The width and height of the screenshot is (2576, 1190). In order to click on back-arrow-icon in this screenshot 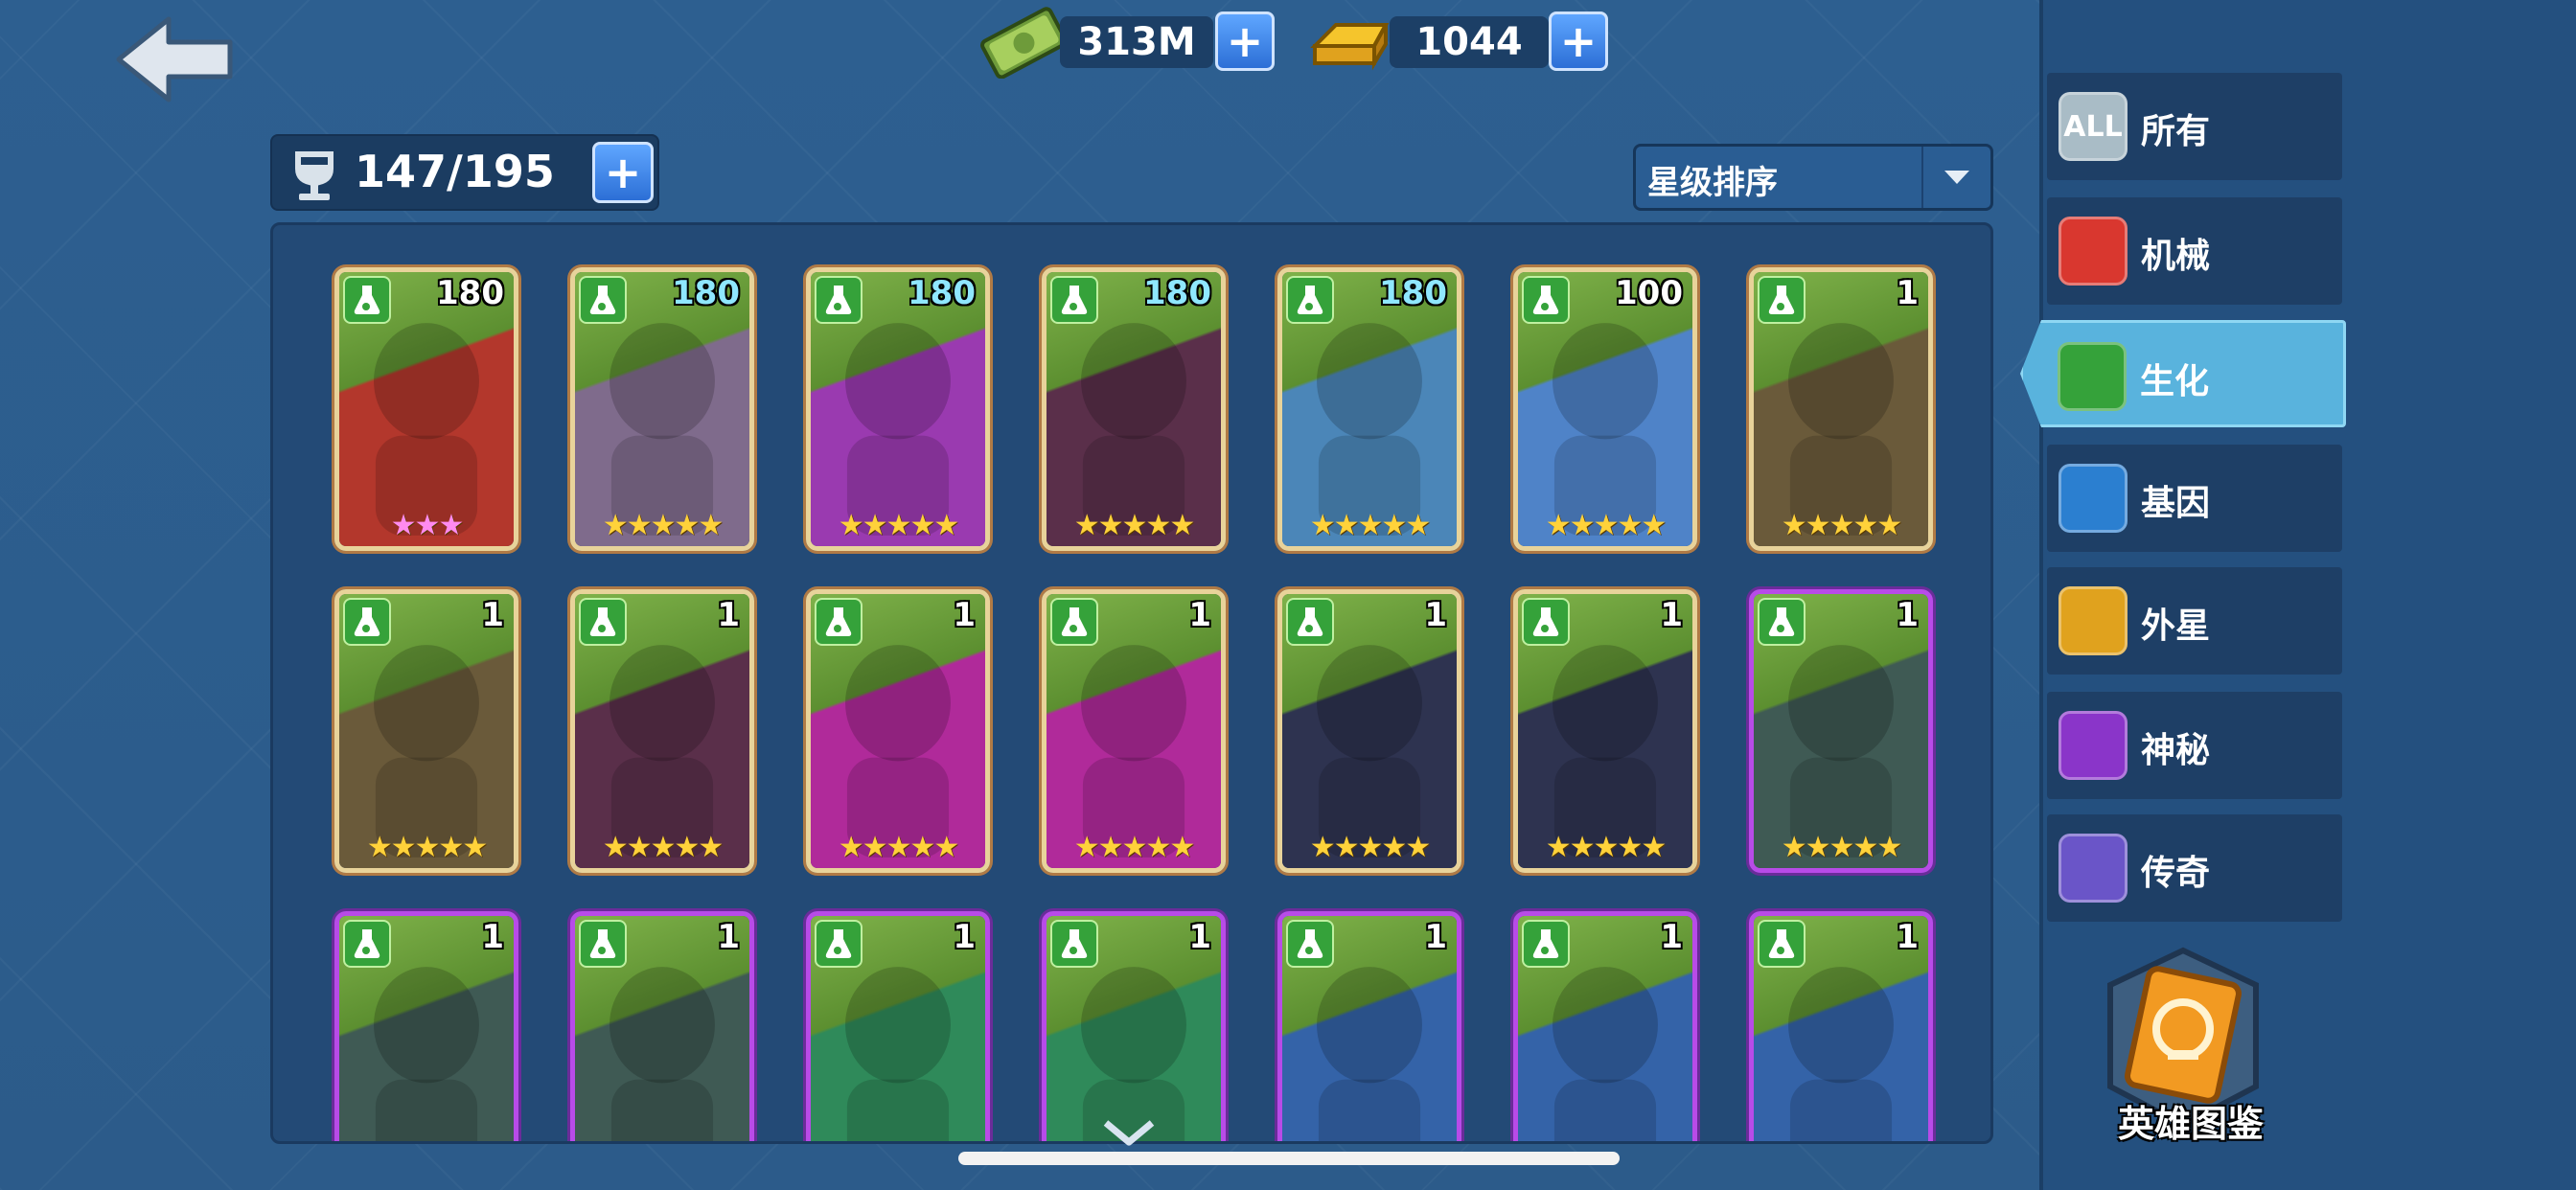, I will do `click(174, 60)`.